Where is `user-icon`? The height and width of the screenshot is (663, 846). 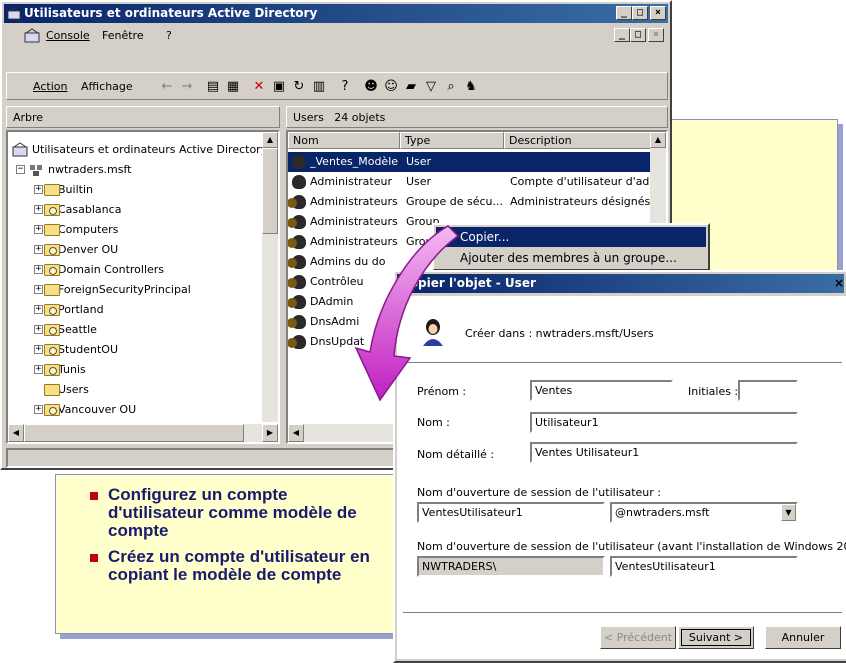
user-icon is located at coordinates (299, 182).